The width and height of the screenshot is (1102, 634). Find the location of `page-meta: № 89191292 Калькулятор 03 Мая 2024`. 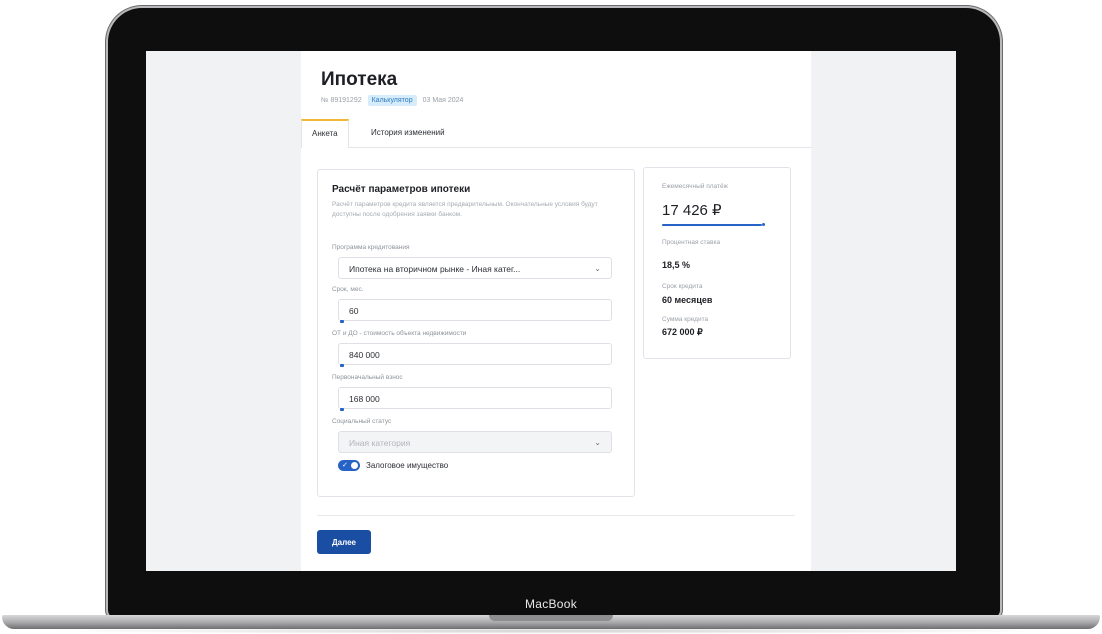

page-meta: № 89191292 Калькулятор 03 Мая 2024 is located at coordinates (392, 100).